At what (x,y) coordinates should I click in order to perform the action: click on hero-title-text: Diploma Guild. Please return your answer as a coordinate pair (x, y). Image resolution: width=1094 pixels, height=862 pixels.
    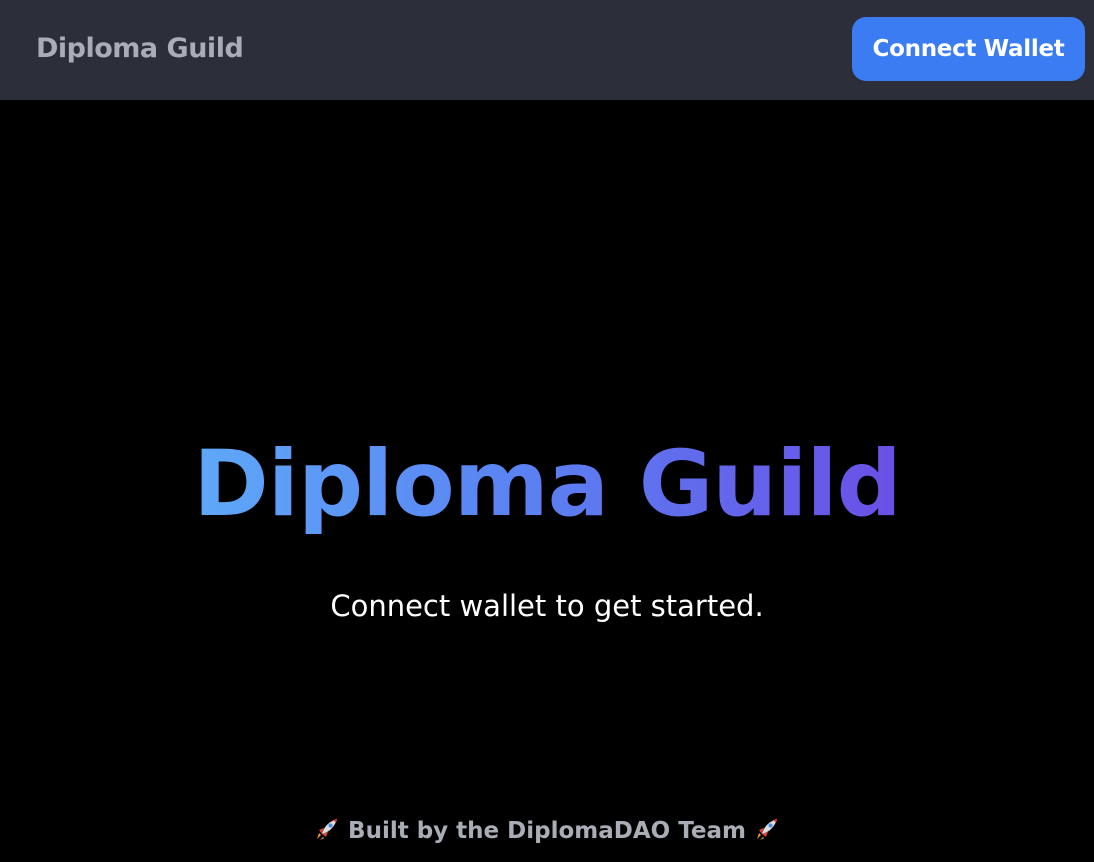
    Looking at the image, I should click on (547, 484).